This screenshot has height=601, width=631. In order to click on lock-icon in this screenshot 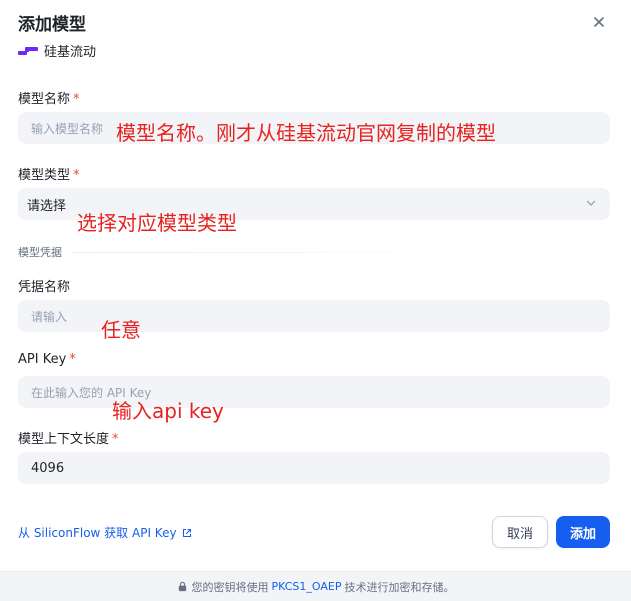, I will do `click(182, 586)`.